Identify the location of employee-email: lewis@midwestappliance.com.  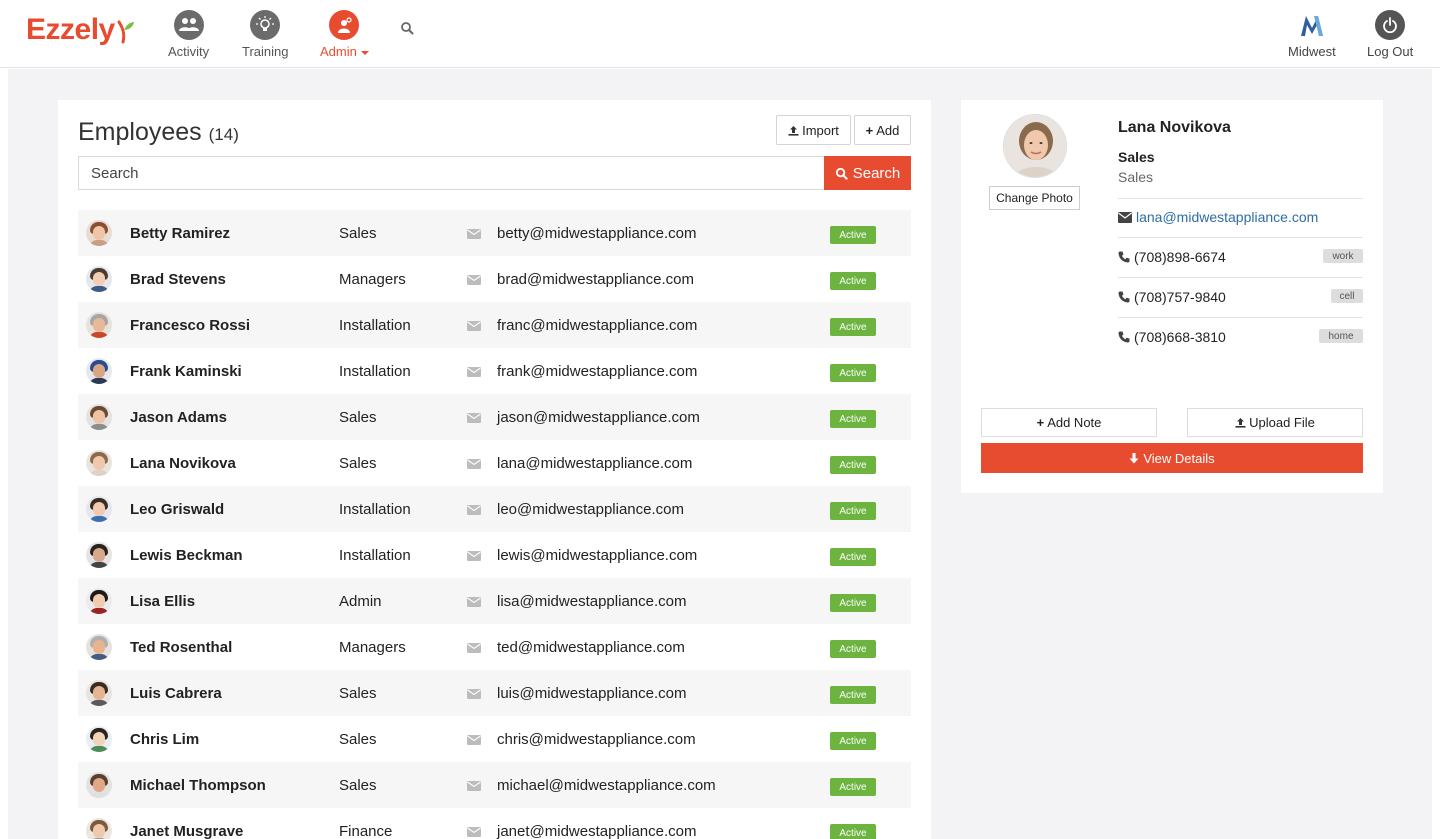
(597, 555).